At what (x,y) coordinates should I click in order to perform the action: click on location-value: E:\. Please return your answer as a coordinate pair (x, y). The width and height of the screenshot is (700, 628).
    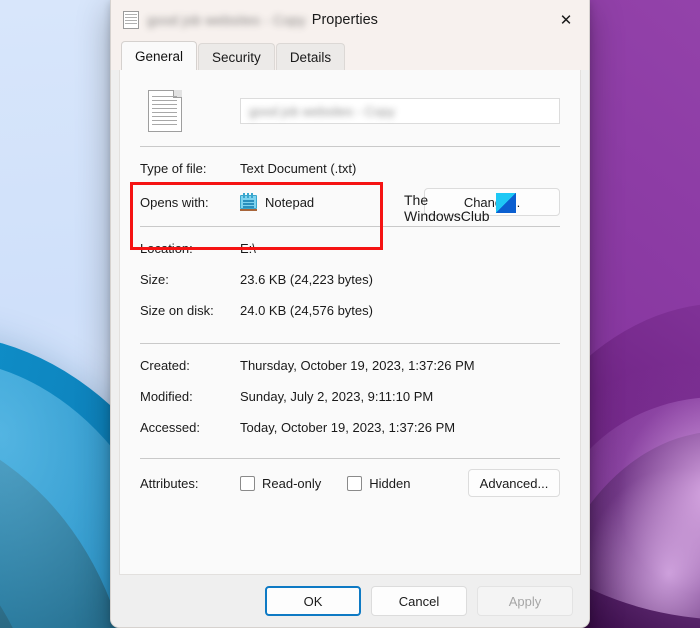
    Looking at the image, I should click on (248, 248).